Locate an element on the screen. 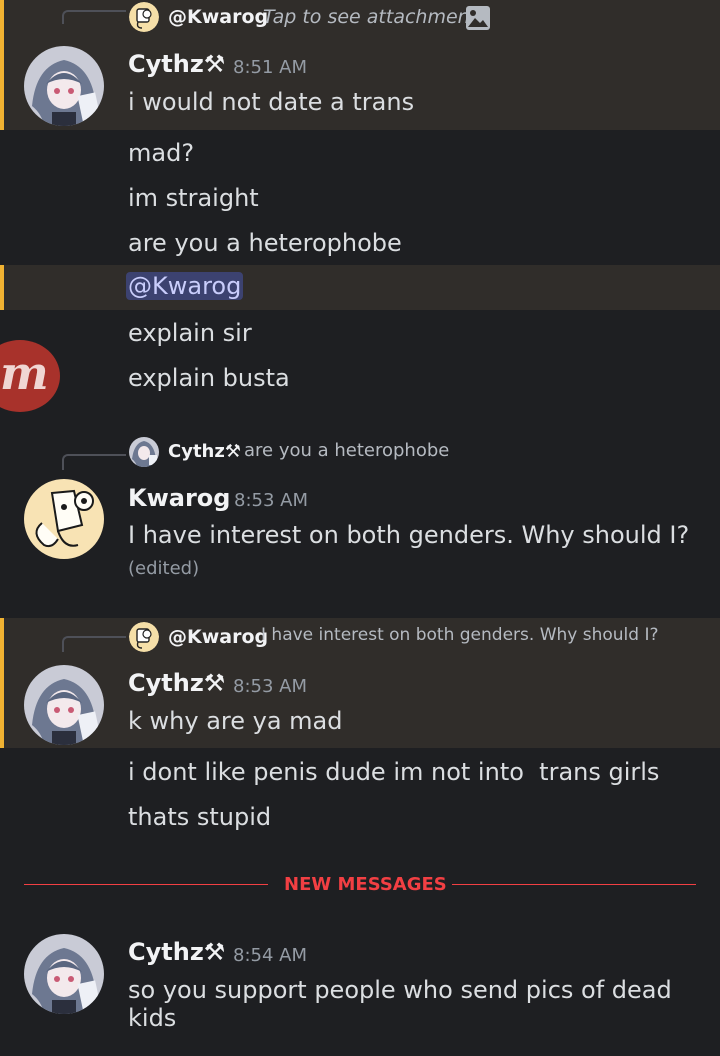  message-text: thats stupid is located at coordinates (200, 817).